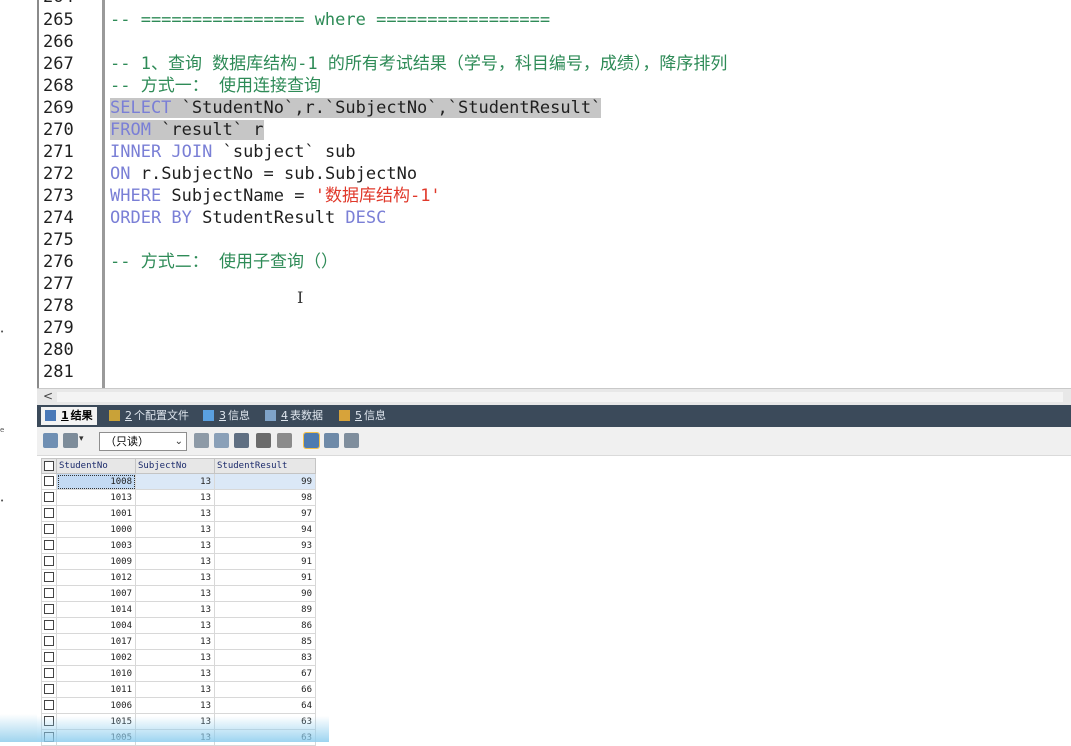  I want to click on horizontal-scrollbar: <, so click(554, 397).